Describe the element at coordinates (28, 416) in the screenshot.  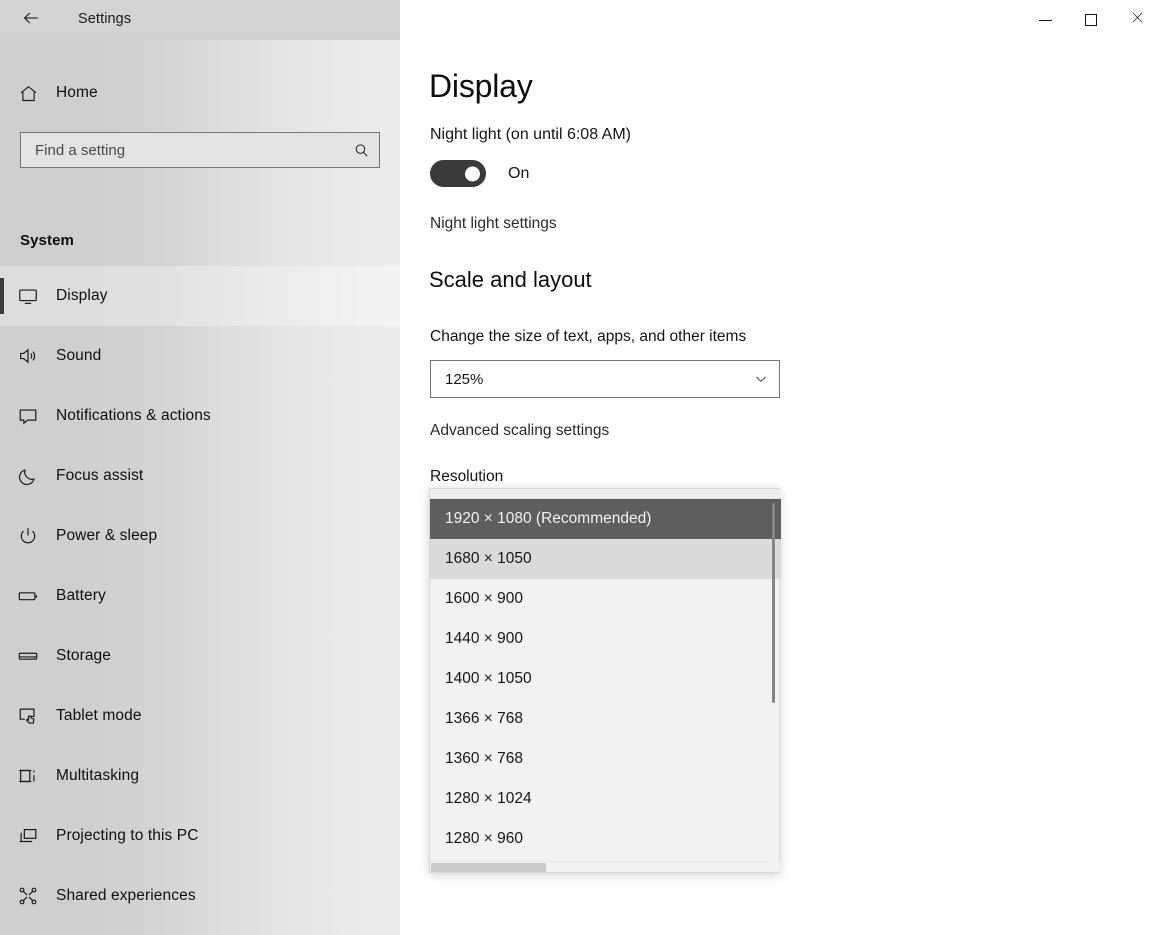
I see `message-icon` at that location.